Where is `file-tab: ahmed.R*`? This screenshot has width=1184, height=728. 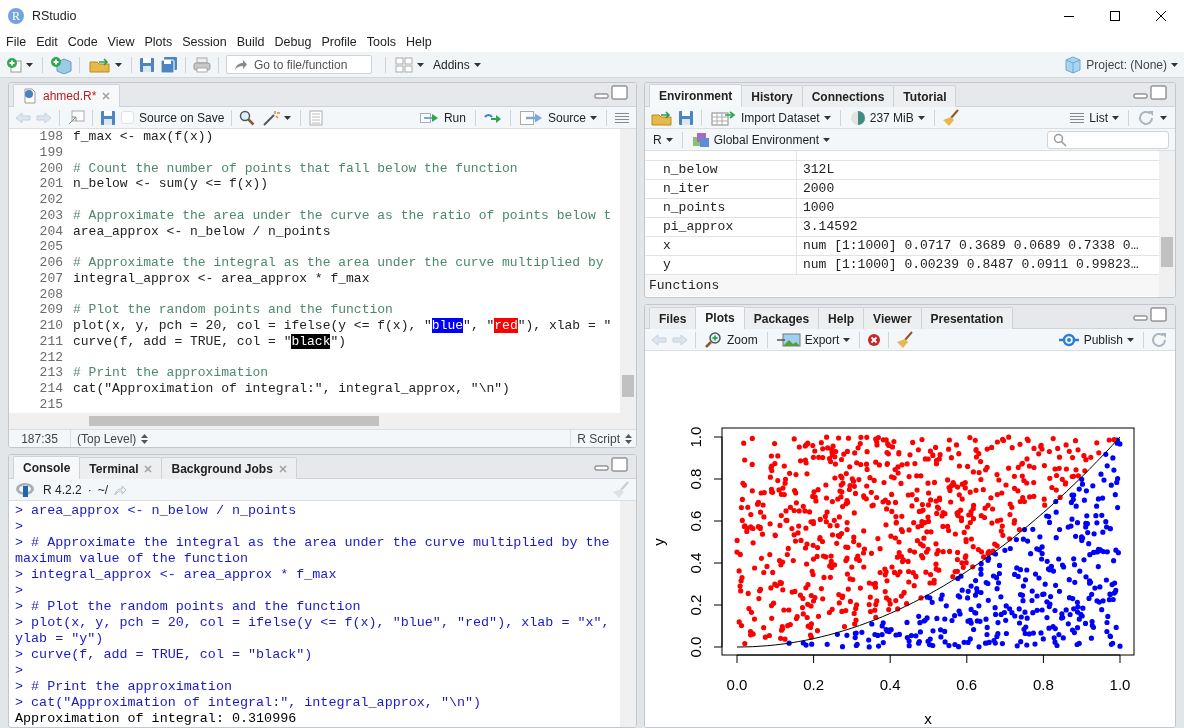 file-tab: ahmed.R* is located at coordinates (67, 95).